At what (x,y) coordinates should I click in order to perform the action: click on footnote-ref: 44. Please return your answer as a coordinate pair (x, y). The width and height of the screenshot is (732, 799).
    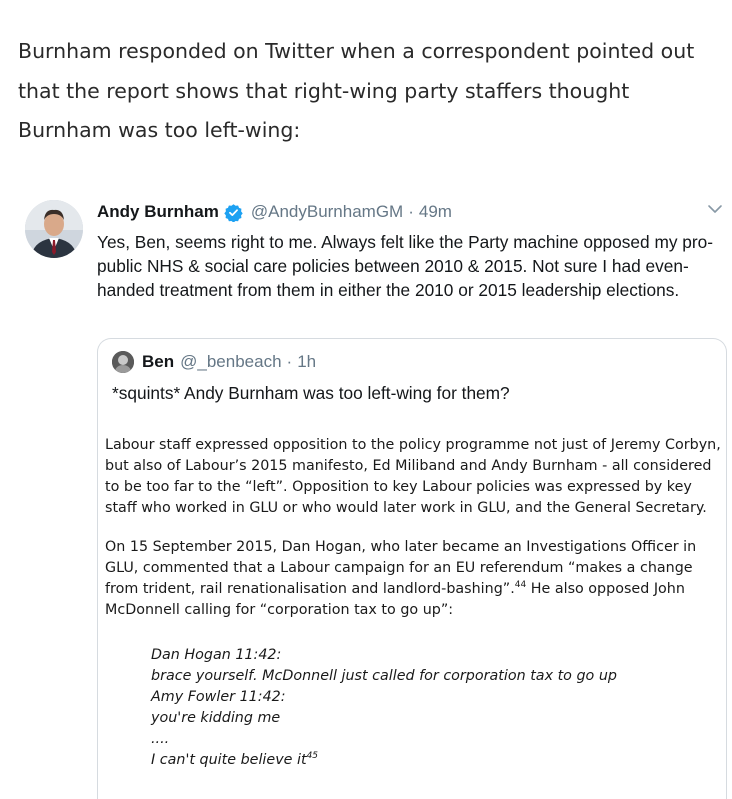
    Looking at the image, I should click on (520, 585).